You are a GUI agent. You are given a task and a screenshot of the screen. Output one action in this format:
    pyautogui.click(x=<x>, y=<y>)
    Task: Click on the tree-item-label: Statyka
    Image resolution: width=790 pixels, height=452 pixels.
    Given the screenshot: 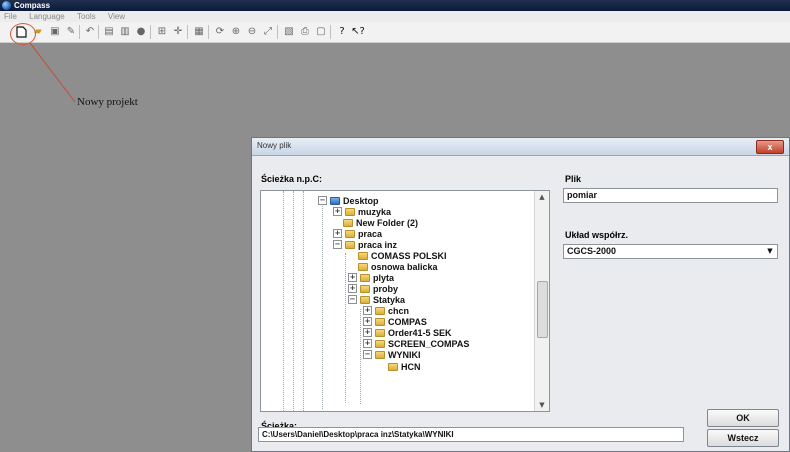 What is the action you would take?
    pyautogui.click(x=389, y=299)
    